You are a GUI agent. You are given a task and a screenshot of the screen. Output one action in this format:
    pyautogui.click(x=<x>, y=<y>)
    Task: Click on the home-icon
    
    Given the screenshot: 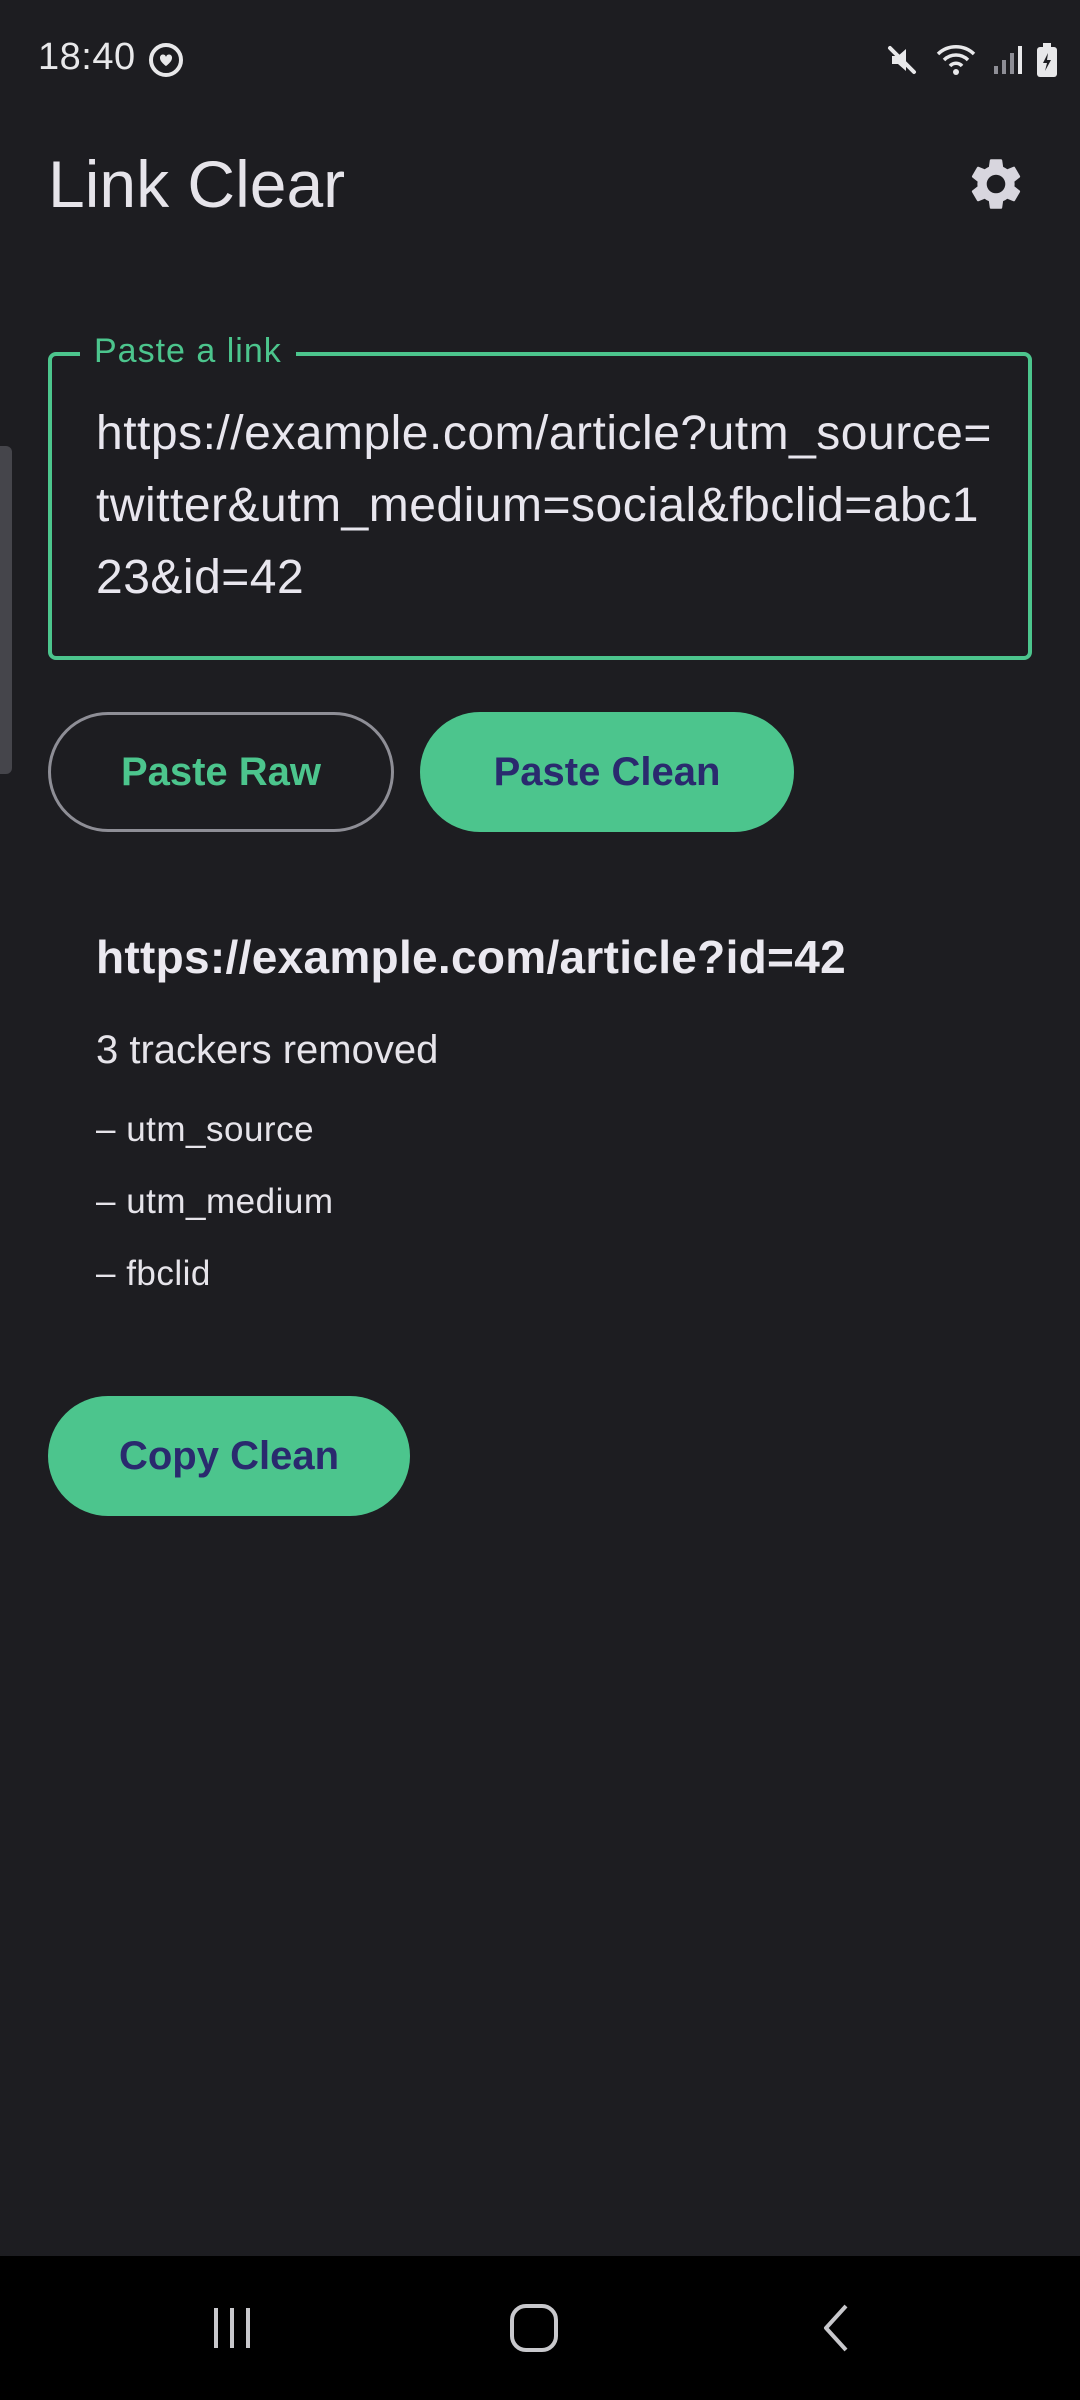 What is the action you would take?
    pyautogui.click(x=534, y=2330)
    